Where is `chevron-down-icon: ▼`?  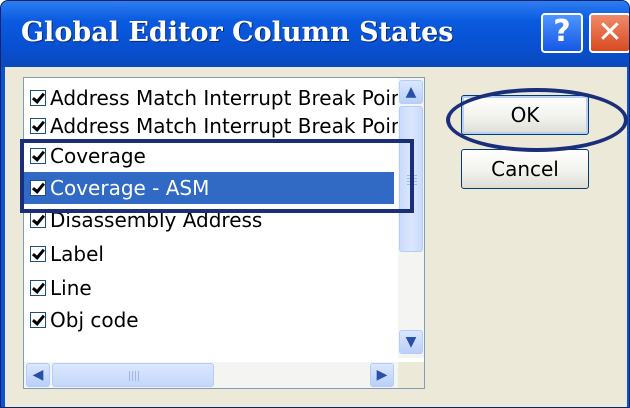
chevron-down-icon: ▼ is located at coordinates (411, 342).